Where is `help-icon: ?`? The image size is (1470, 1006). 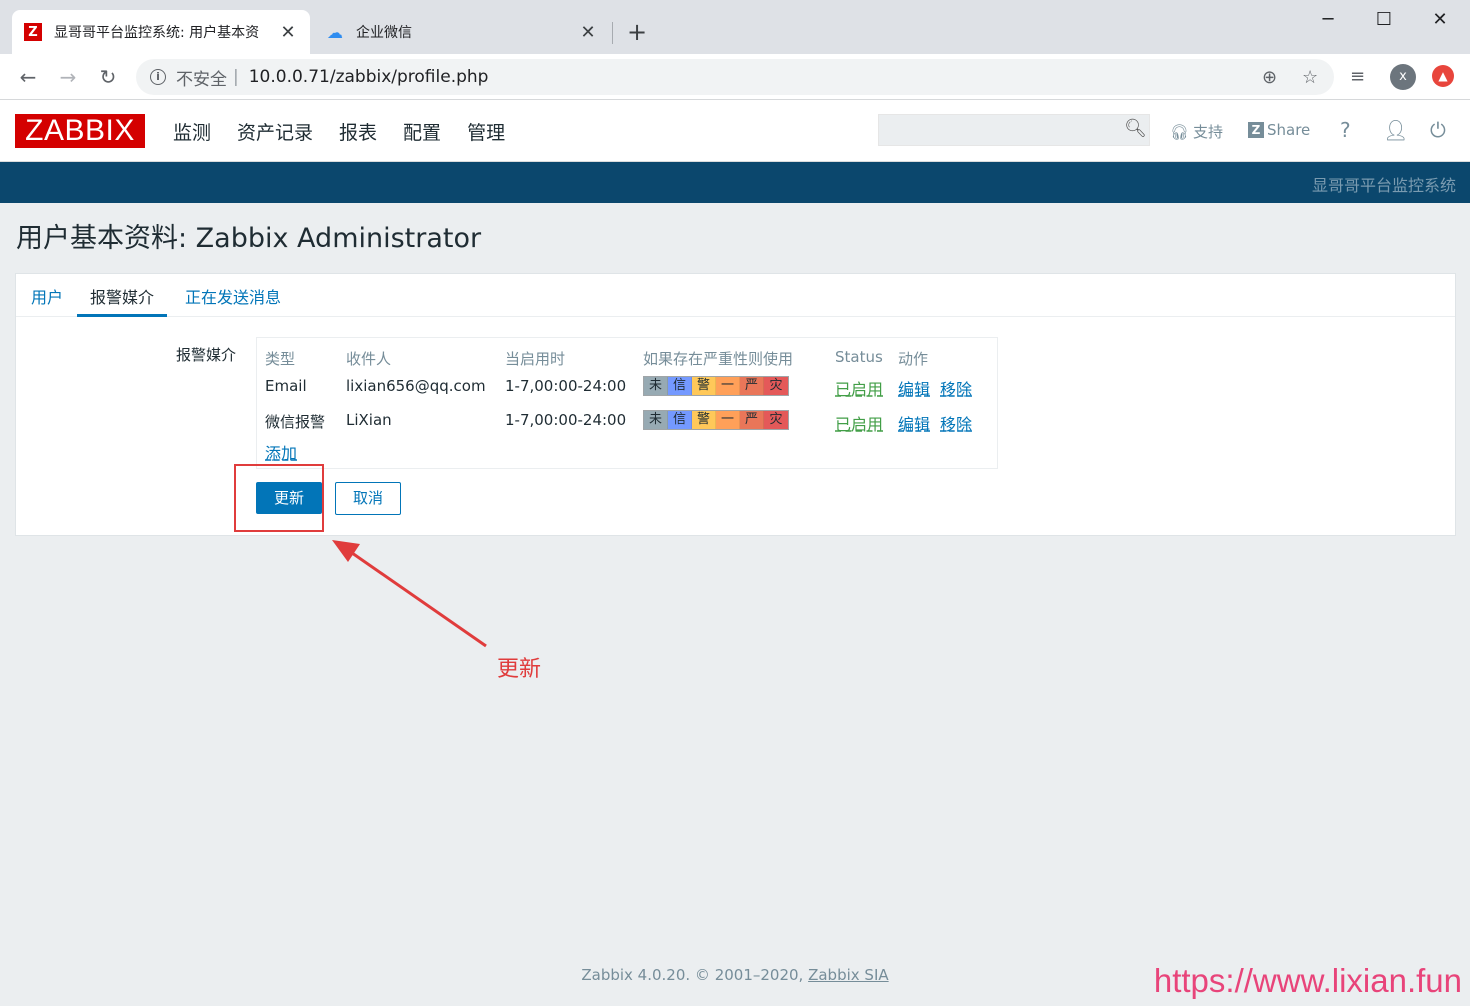 help-icon: ? is located at coordinates (1345, 130).